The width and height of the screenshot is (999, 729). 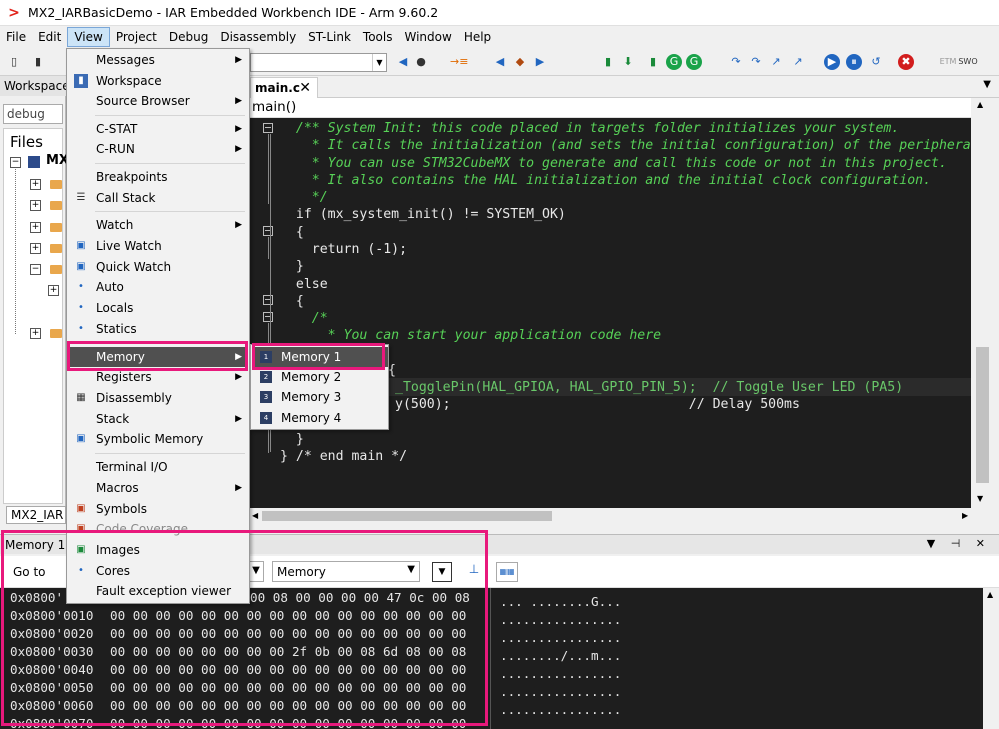 What do you see at coordinates (608, 62) in the screenshot?
I see `compile-icon: ▮` at bounding box center [608, 62].